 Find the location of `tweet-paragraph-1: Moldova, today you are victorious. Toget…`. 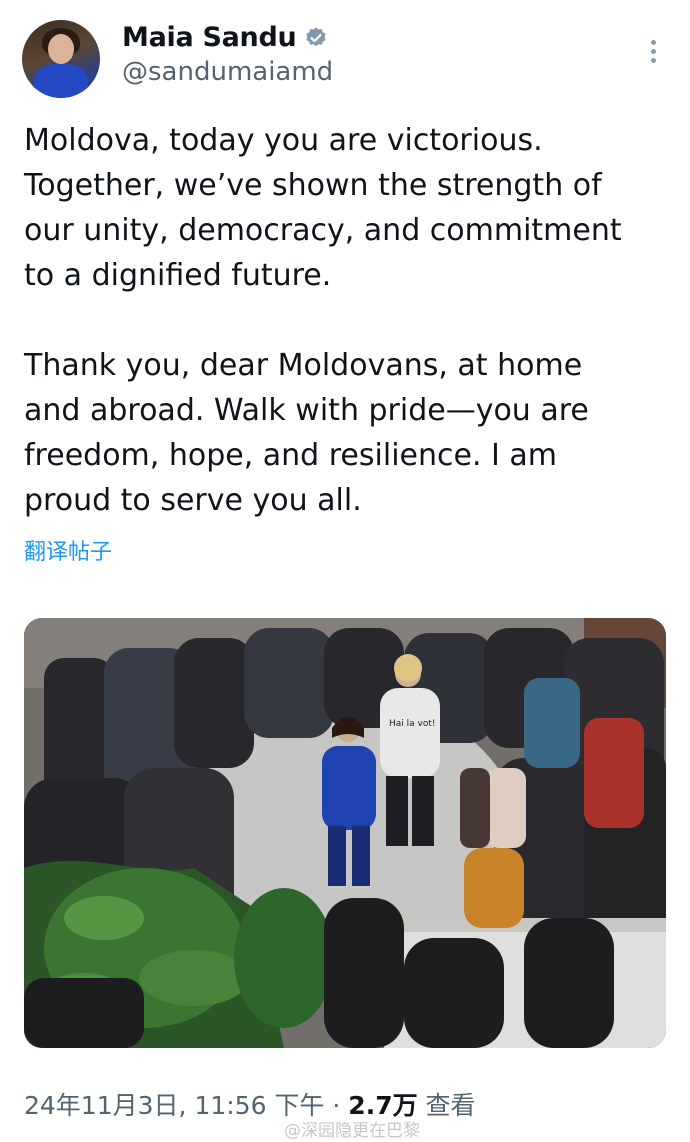

tweet-paragraph-1: Moldova, today you are victorious. Toget… is located at coordinates (323, 208).